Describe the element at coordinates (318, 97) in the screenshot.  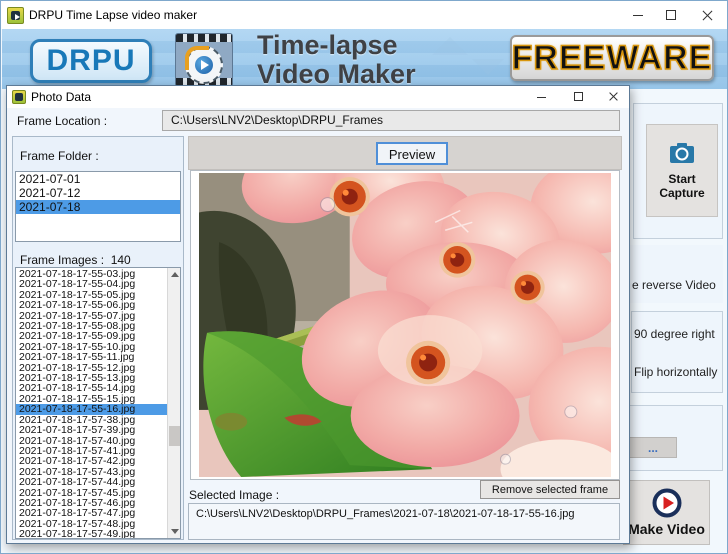
I see `dialog-titlebar: Photo Data` at that location.